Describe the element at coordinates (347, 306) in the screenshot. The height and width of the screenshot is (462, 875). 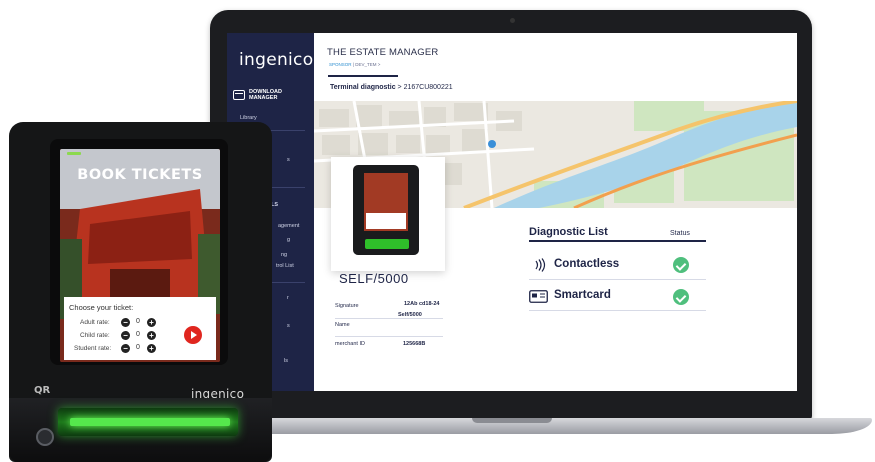
I see `signature-label: Signature` at that location.